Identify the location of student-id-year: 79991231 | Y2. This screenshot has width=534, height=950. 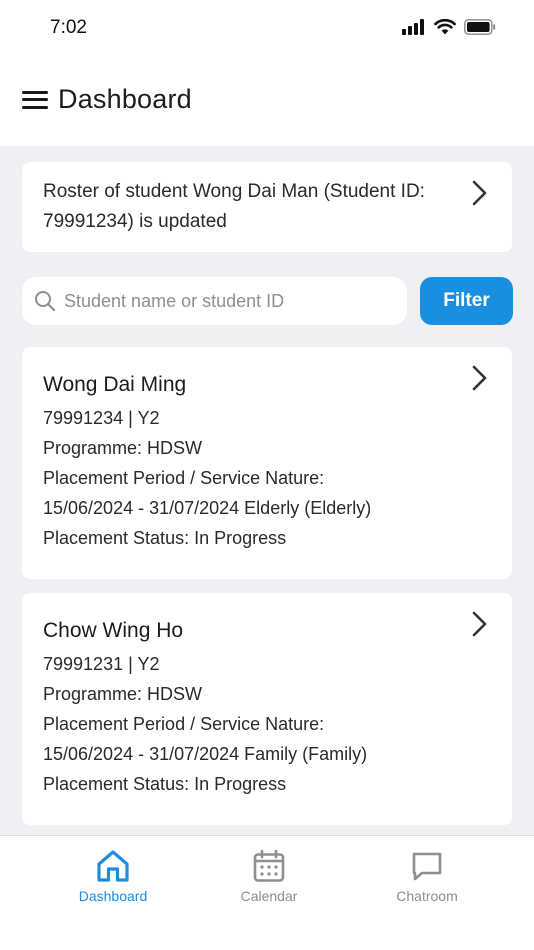
(101, 664).